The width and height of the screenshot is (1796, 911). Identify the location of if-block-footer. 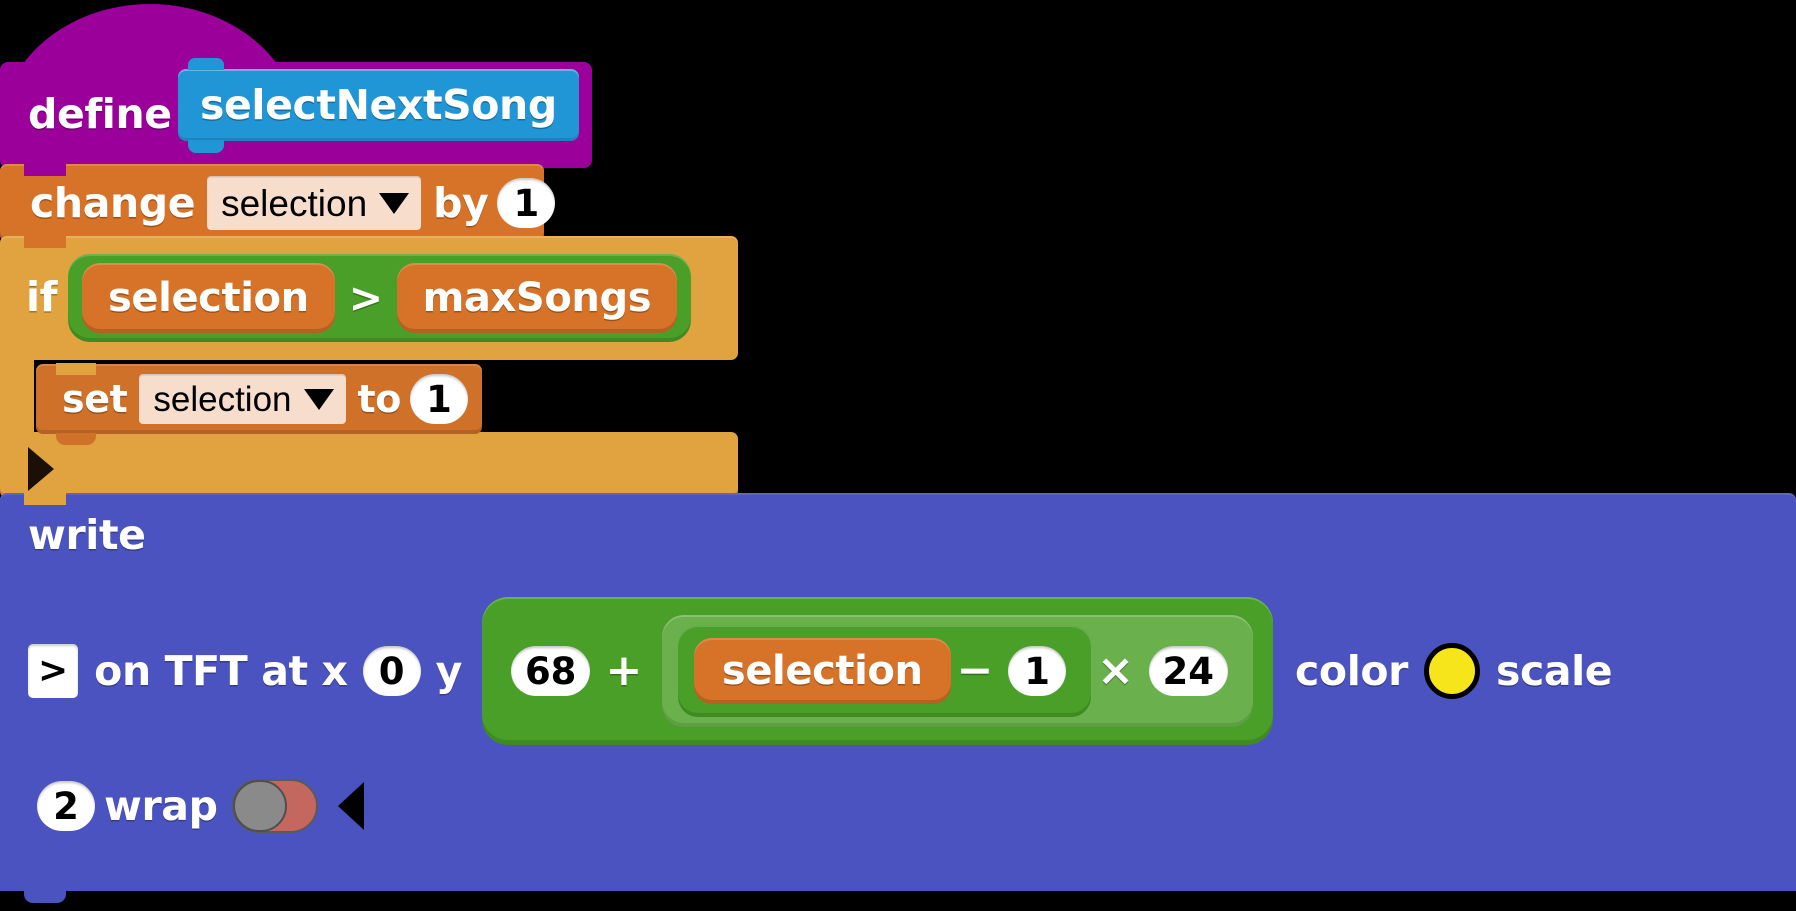
(369, 471).